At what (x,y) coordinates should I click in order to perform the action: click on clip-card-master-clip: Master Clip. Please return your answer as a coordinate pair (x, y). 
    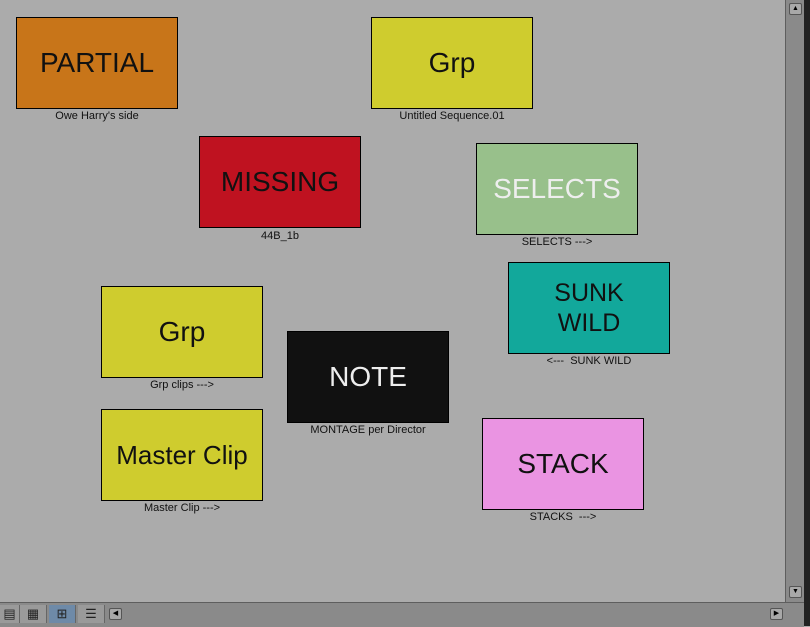
    Looking at the image, I should click on (182, 455).